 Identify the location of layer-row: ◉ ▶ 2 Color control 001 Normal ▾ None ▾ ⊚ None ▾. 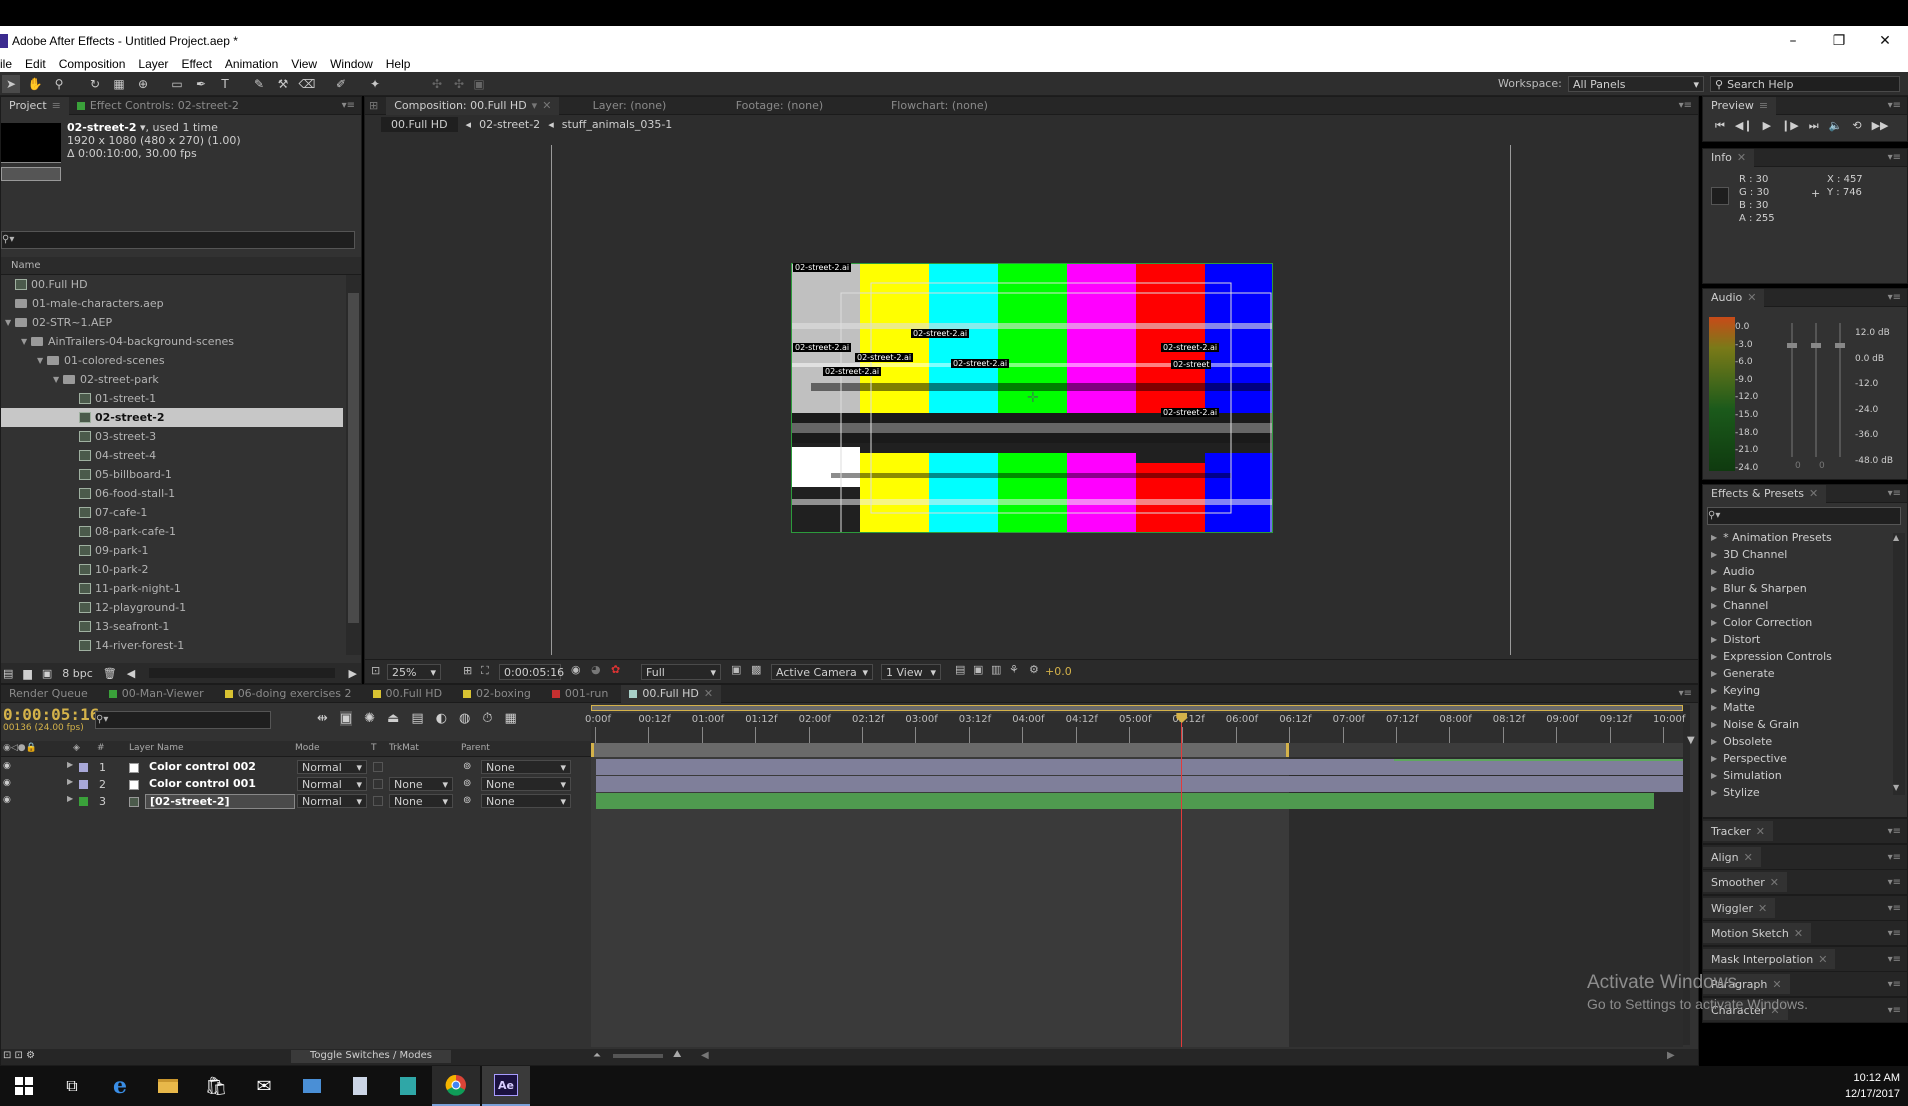
(296, 784).